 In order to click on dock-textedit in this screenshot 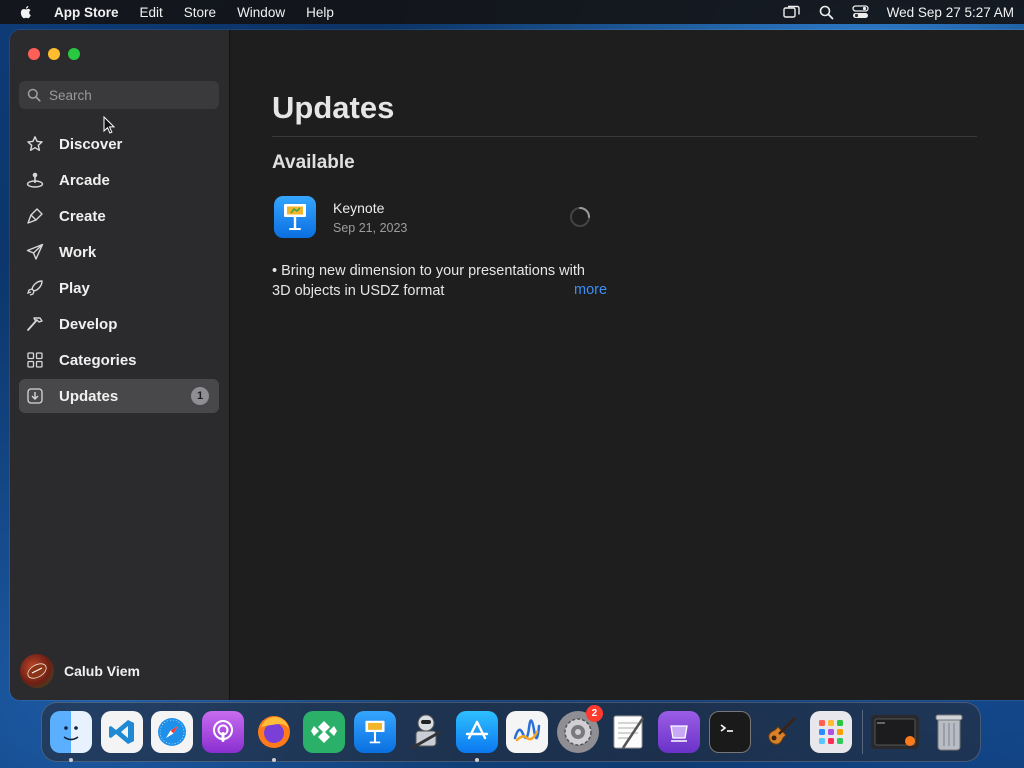, I will do `click(629, 732)`.